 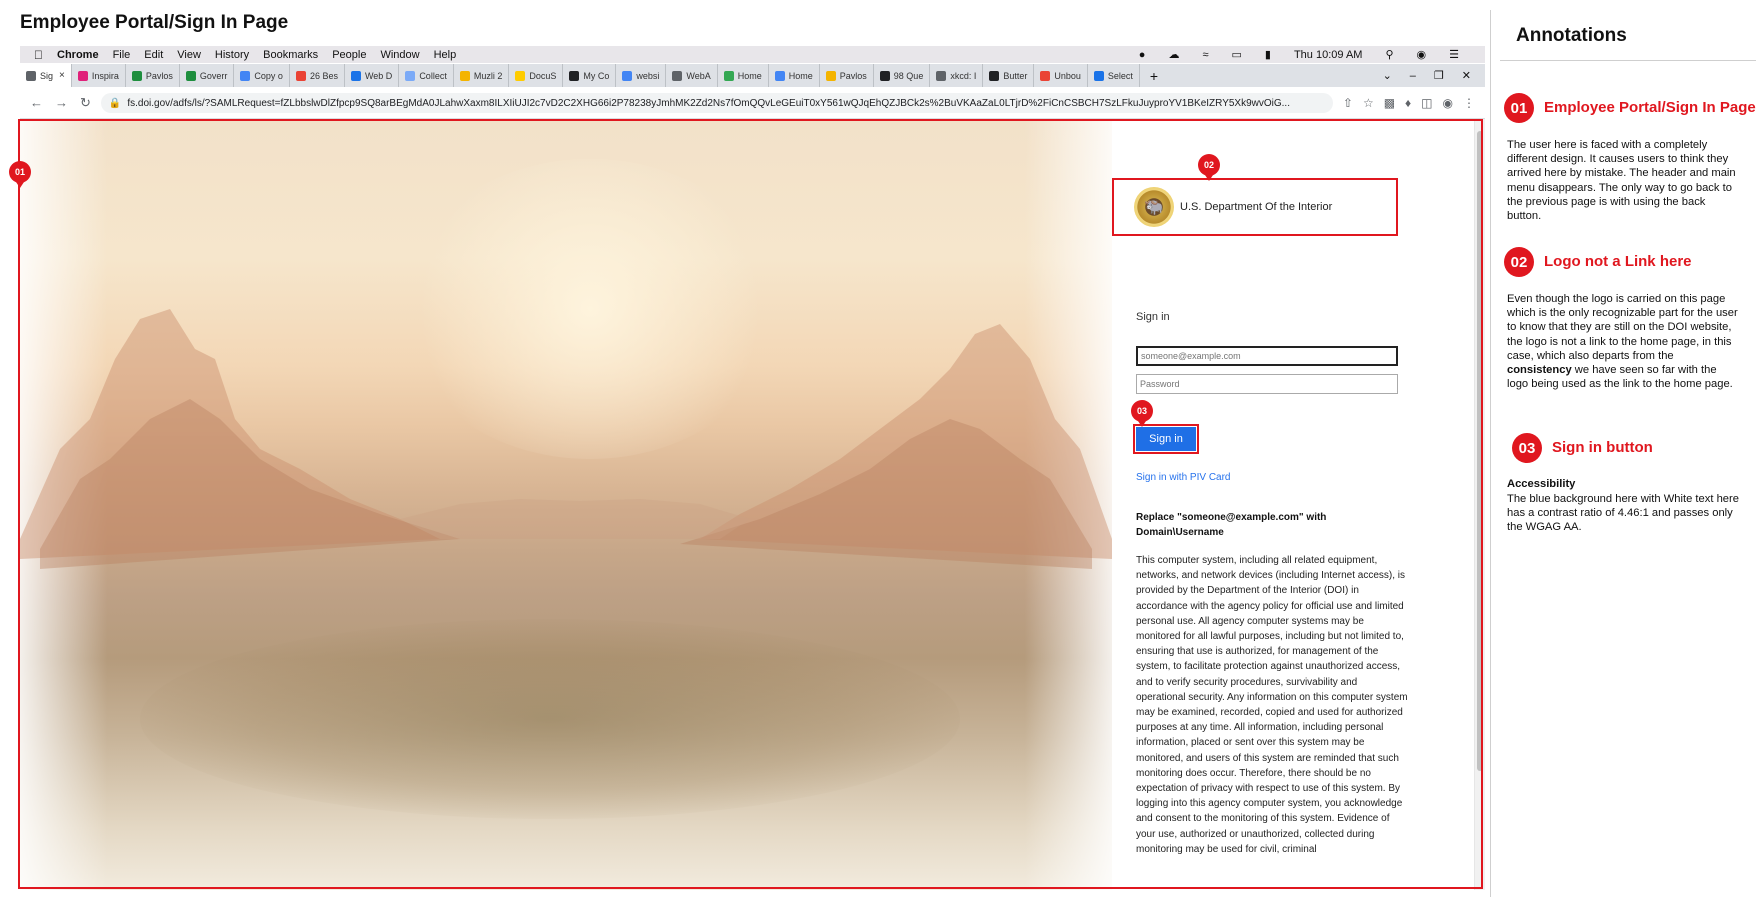 What do you see at coordinates (1368, 103) in the screenshot?
I see `bookmark-star-icon: ☆` at bounding box center [1368, 103].